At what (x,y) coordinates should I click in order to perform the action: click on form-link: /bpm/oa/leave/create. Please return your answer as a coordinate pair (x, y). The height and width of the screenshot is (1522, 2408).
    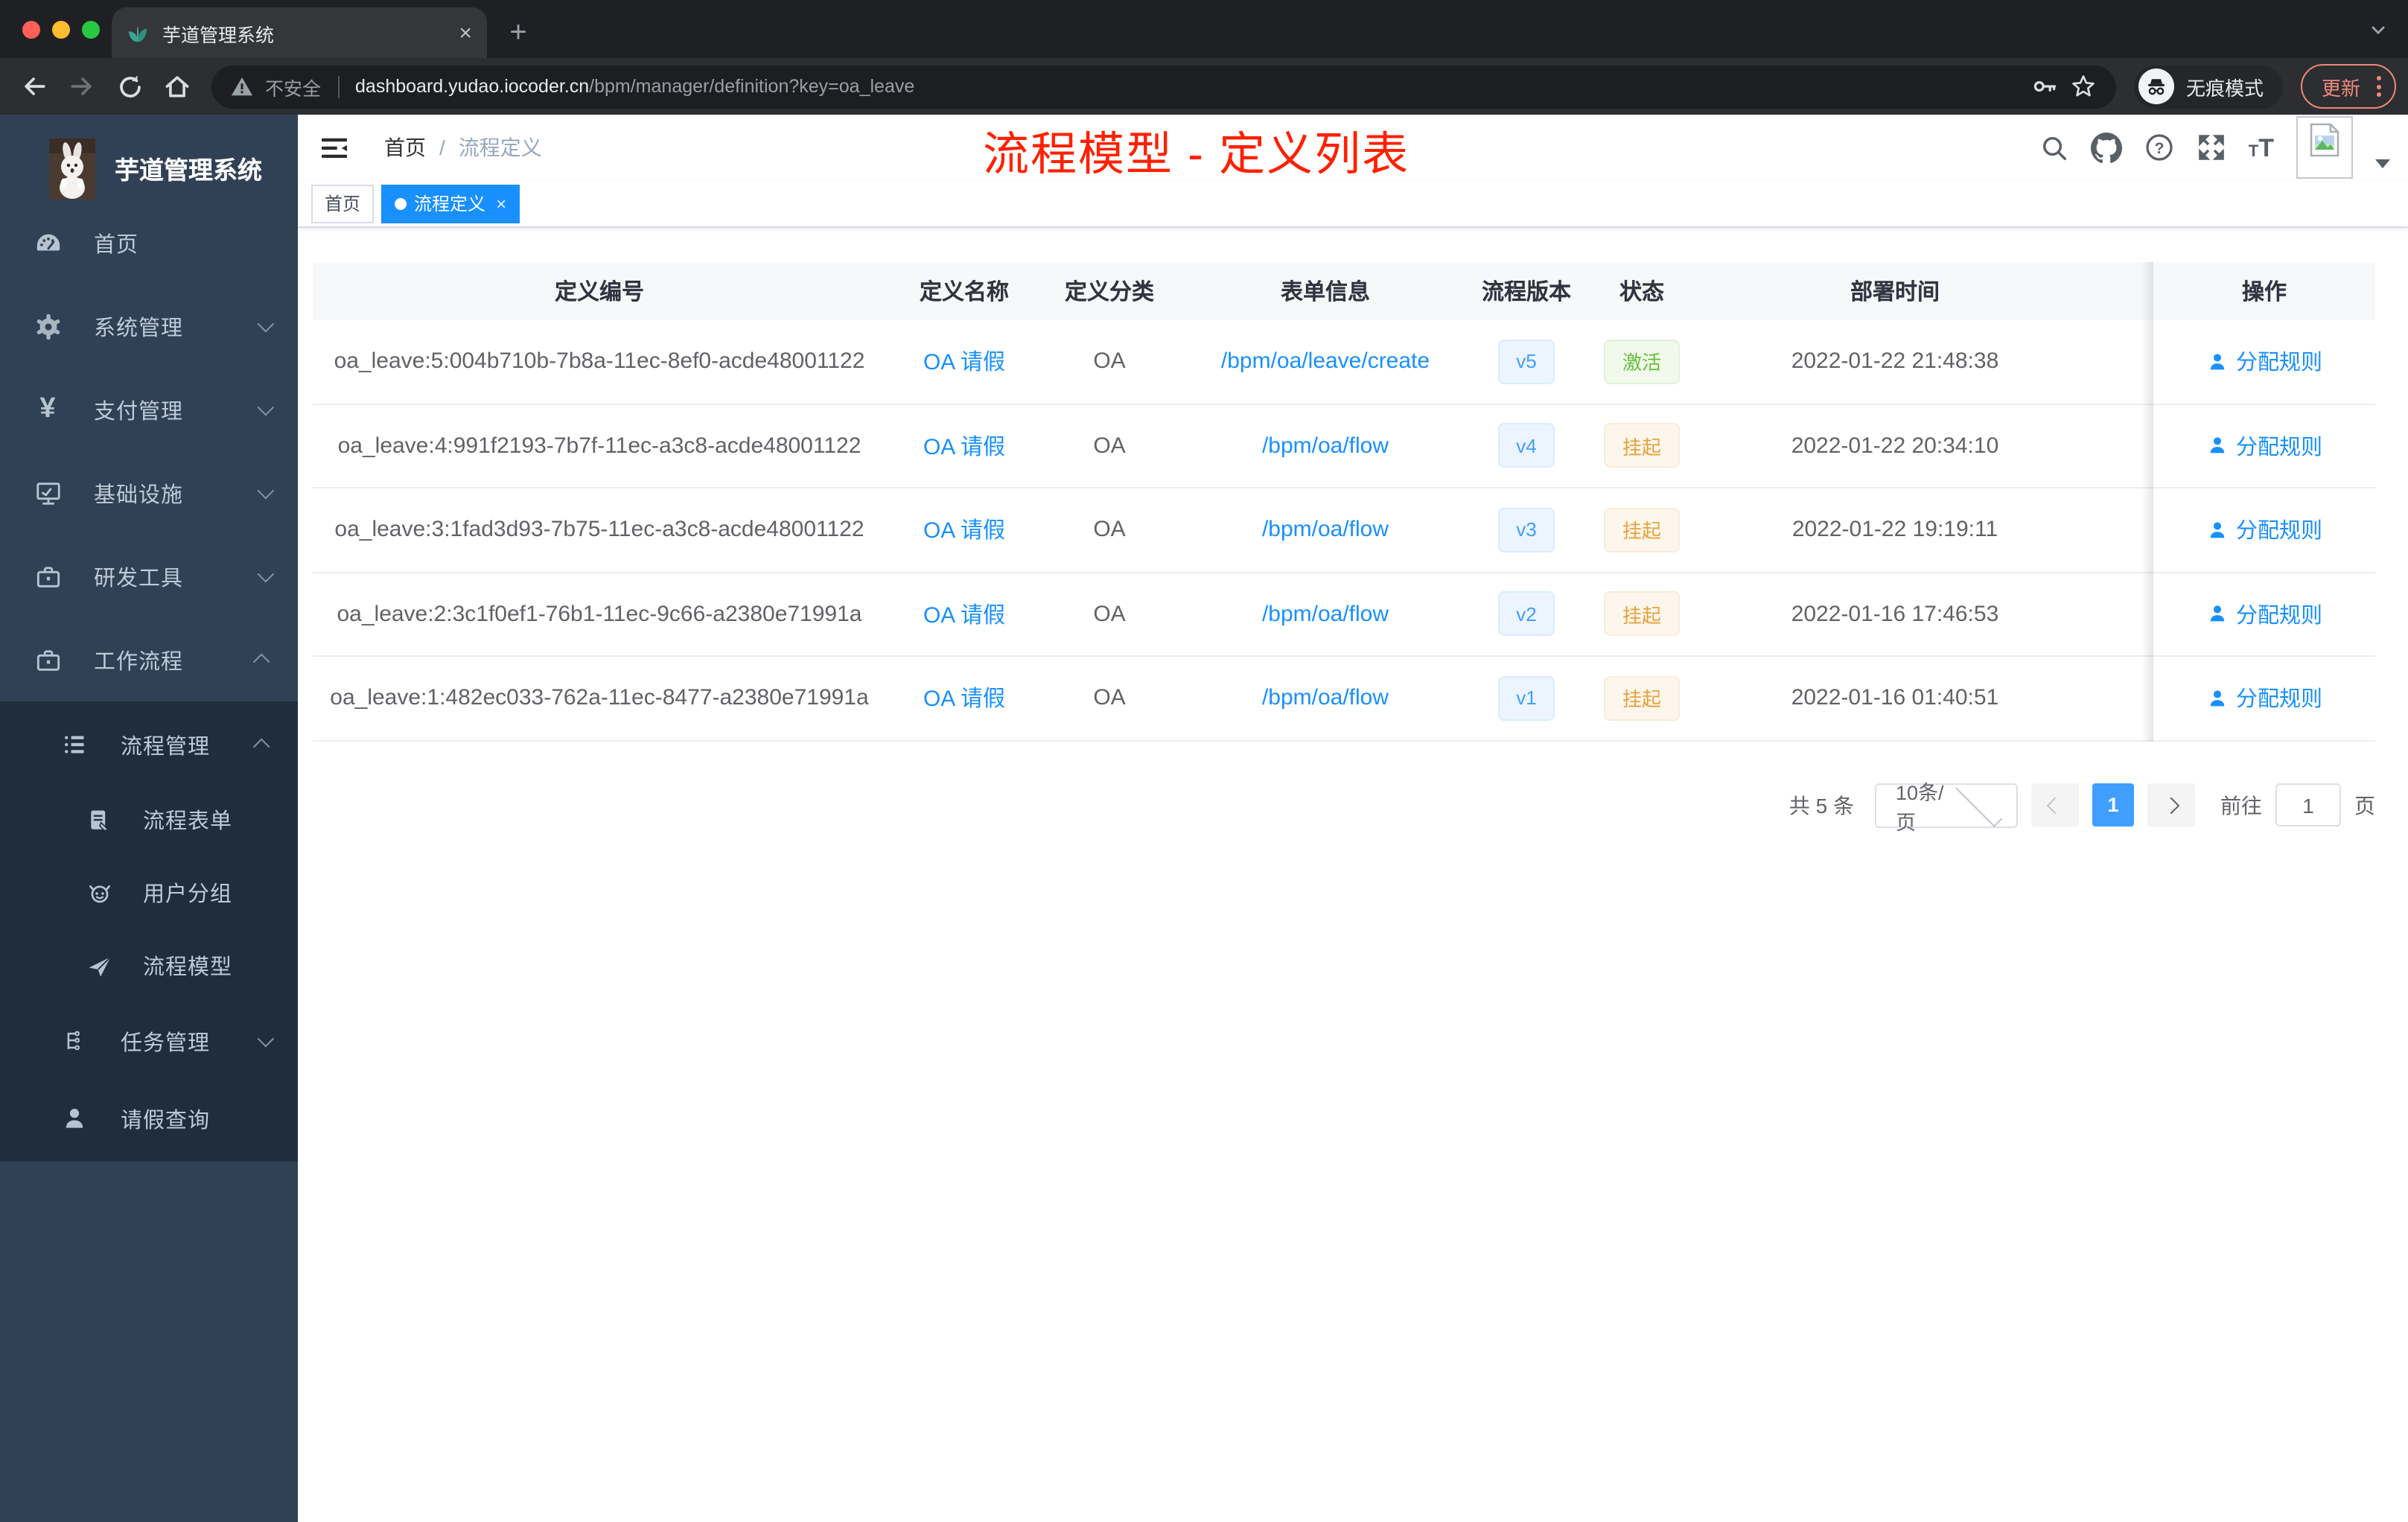
    Looking at the image, I should click on (1325, 362).